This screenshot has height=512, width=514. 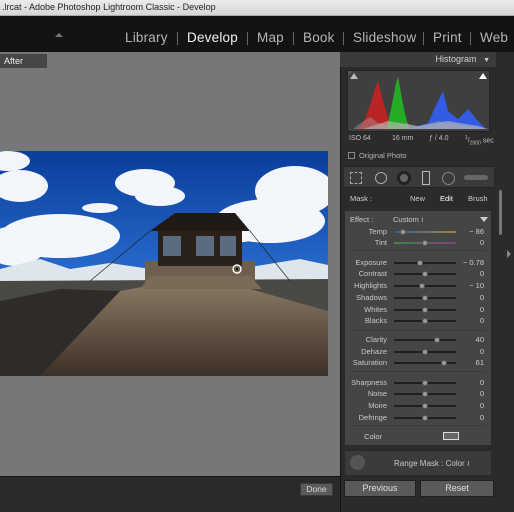 What do you see at coordinates (372, 417) in the screenshot?
I see `slider-label: Defringe` at bounding box center [372, 417].